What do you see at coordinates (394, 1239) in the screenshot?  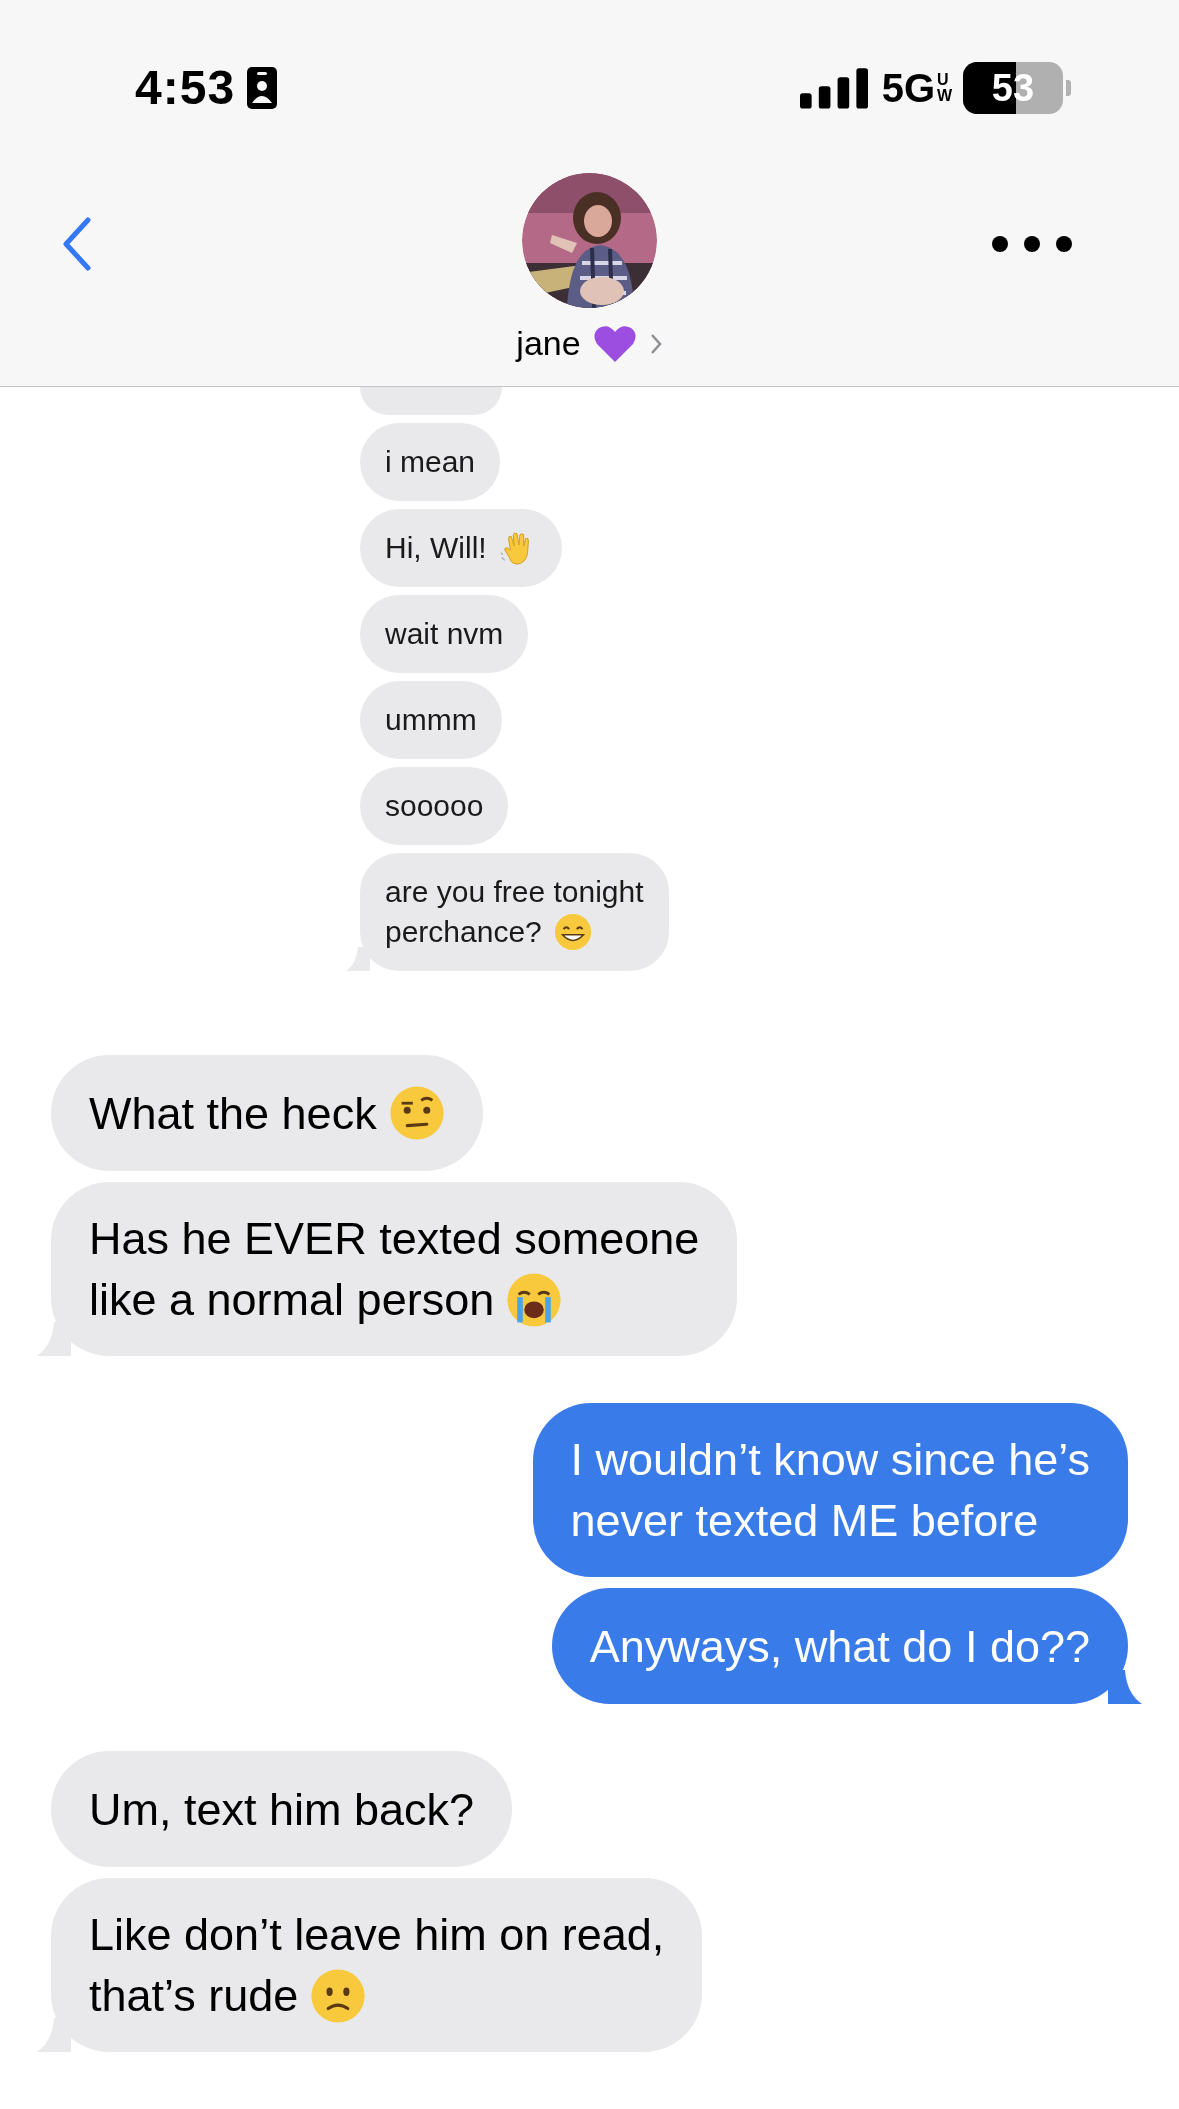 I see `message-text: Has he EVER texted someone` at bounding box center [394, 1239].